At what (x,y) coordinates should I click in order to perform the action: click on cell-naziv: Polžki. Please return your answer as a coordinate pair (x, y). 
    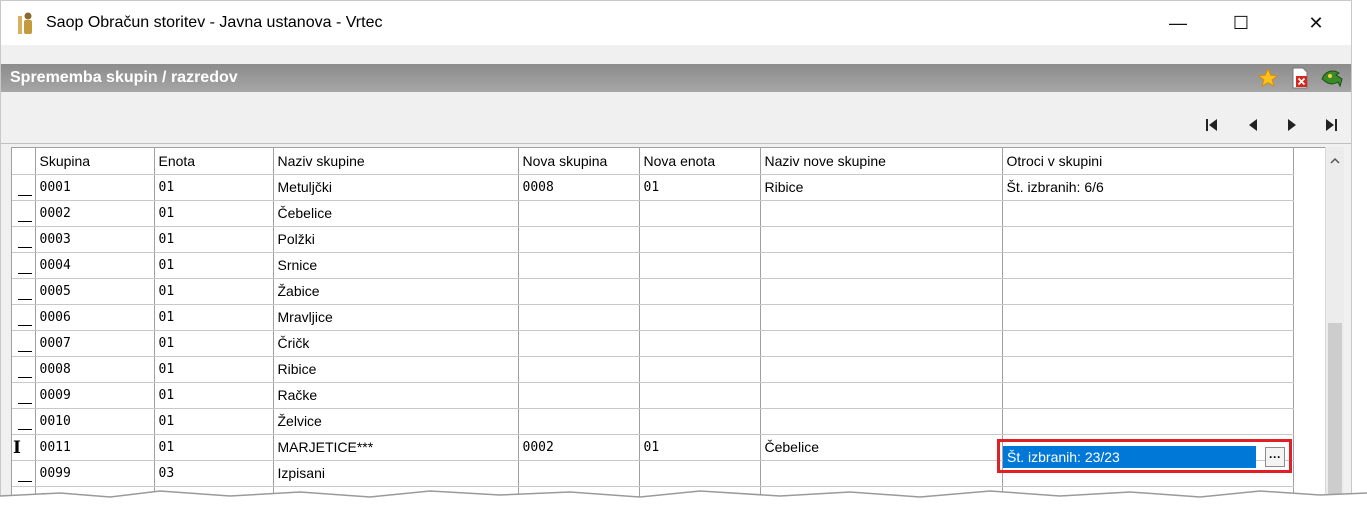
    Looking at the image, I should click on (396, 239).